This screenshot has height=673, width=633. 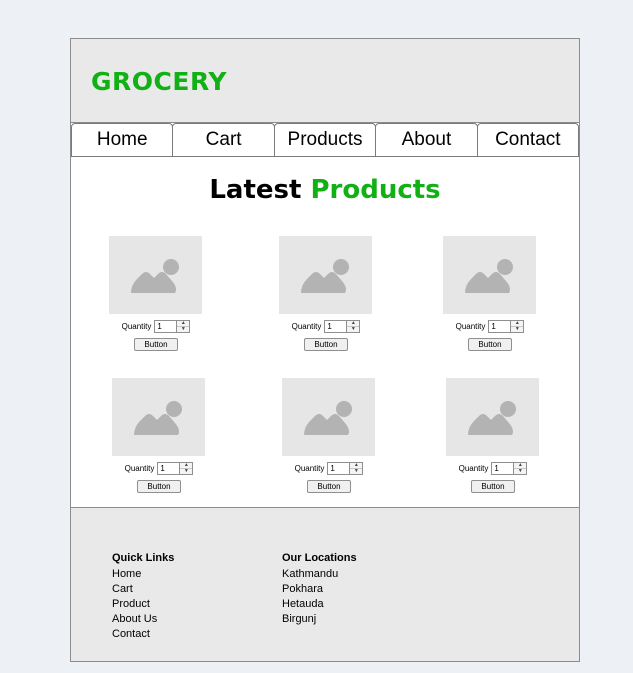 I want to click on location-kathmandu: Kathmandu, so click(x=319, y=574).